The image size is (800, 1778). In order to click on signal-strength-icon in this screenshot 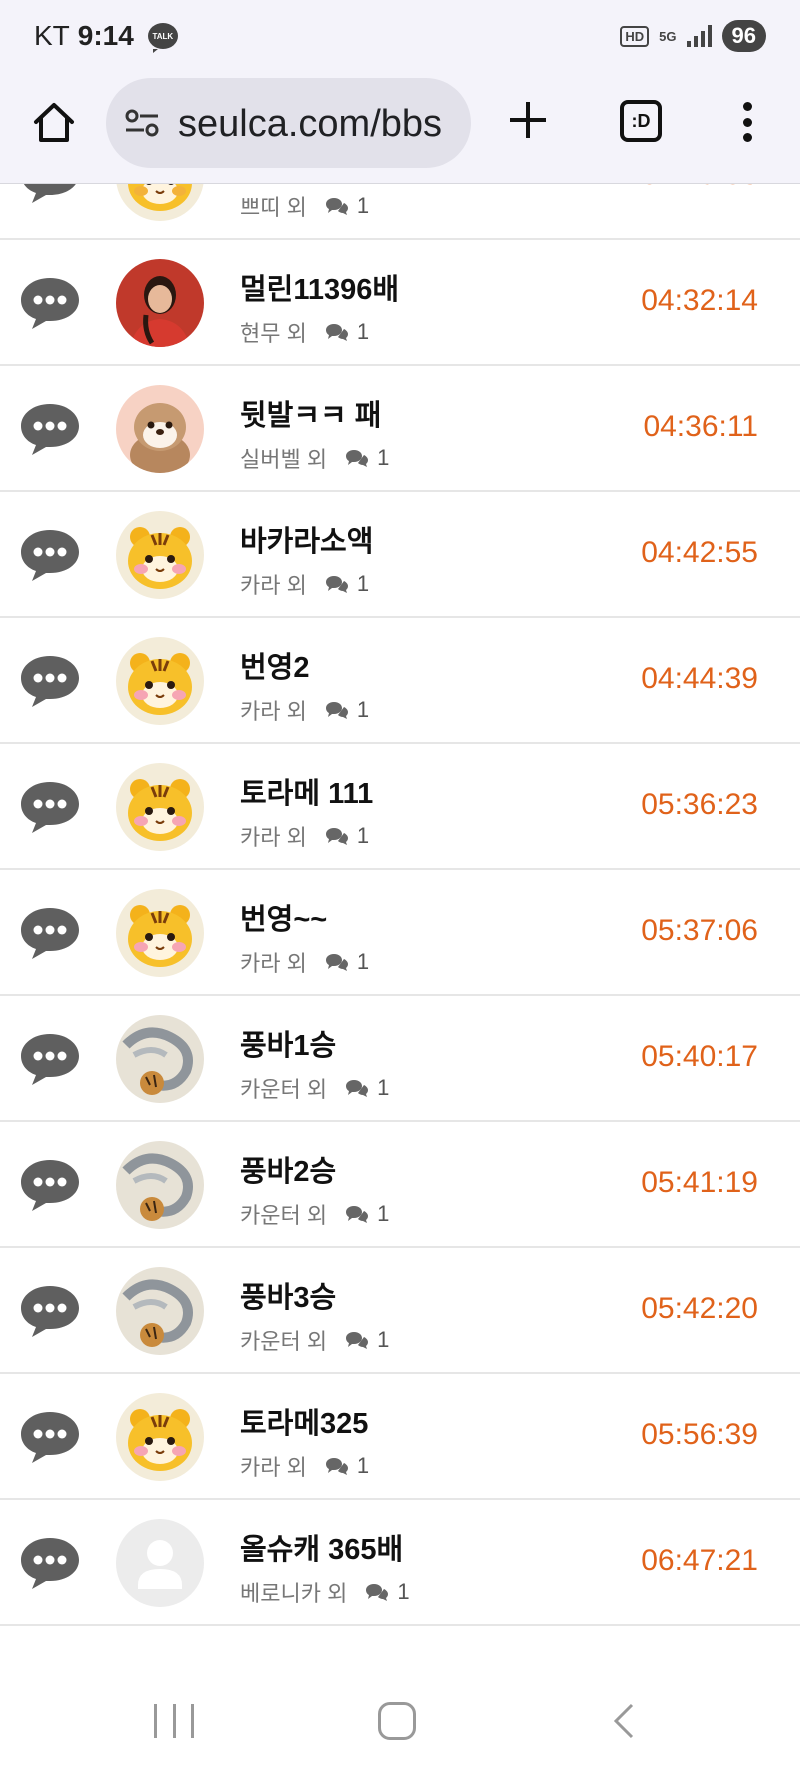, I will do `click(699, 36)`.